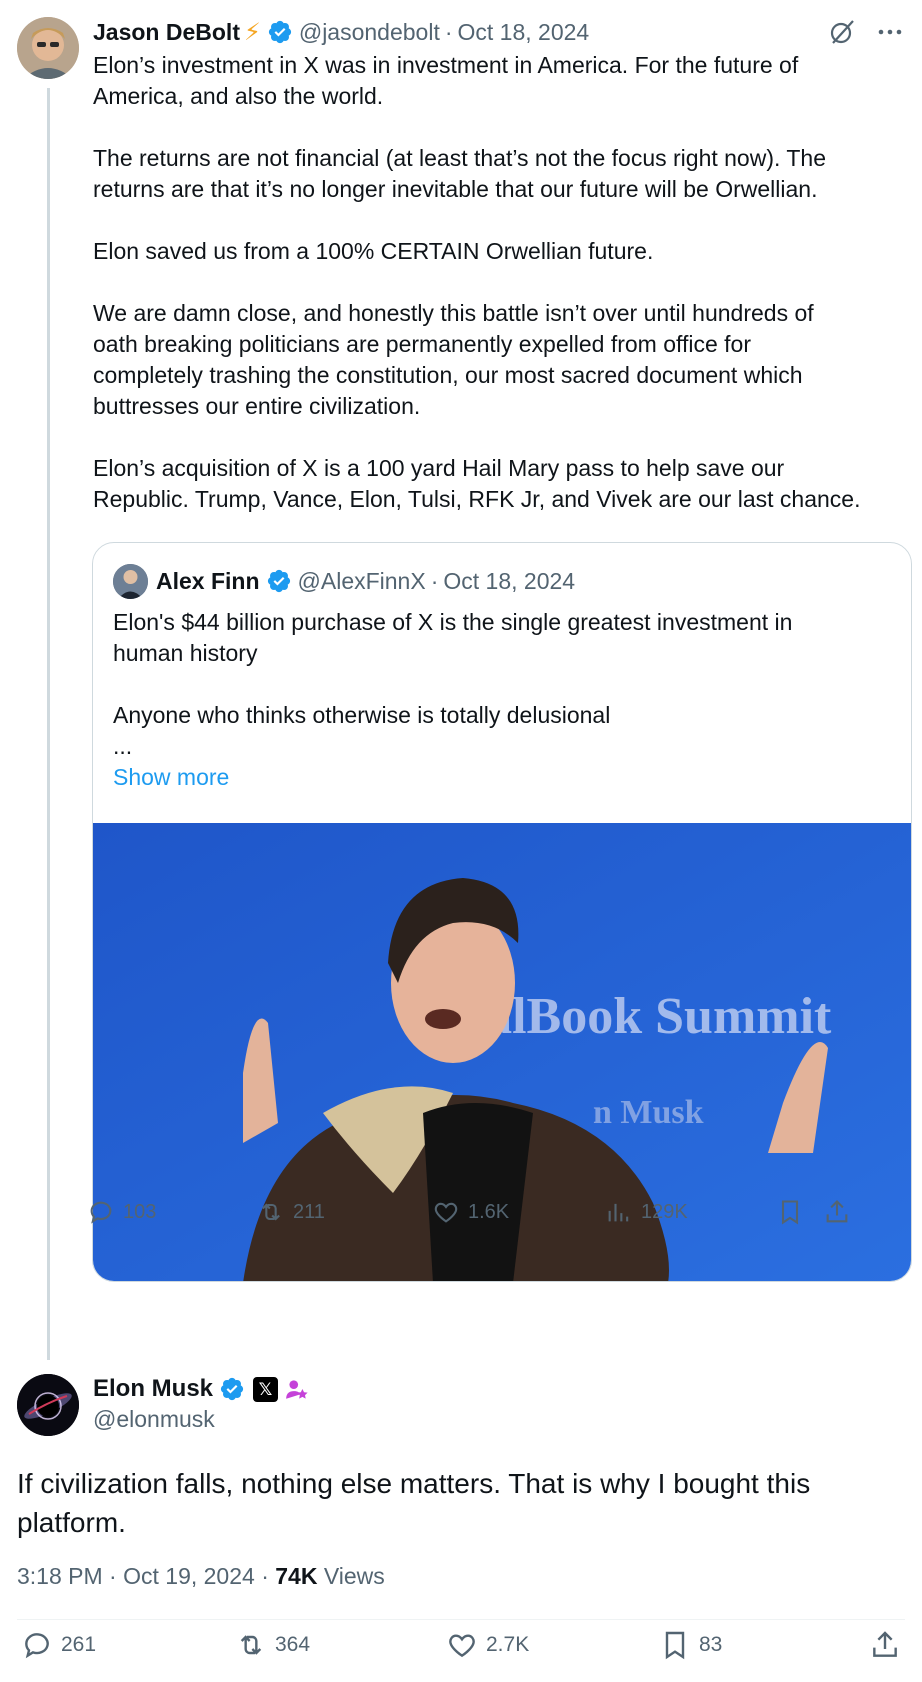 This screenshot has height=1682, width=922. I want to click on quote-author-name: Alex Finn, so click(208, 581).